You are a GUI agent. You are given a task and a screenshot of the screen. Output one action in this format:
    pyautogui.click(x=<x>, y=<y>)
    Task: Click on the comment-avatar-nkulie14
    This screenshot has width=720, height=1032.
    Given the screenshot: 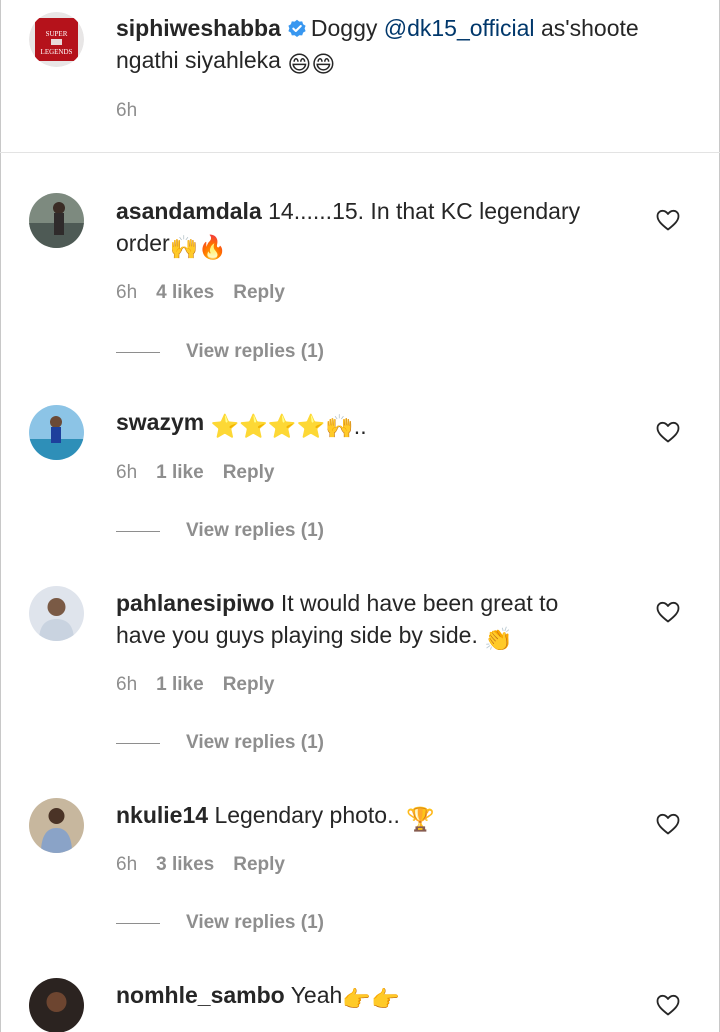 What is the action you would take?
    pyautogui.click(x=56, y=825)
    